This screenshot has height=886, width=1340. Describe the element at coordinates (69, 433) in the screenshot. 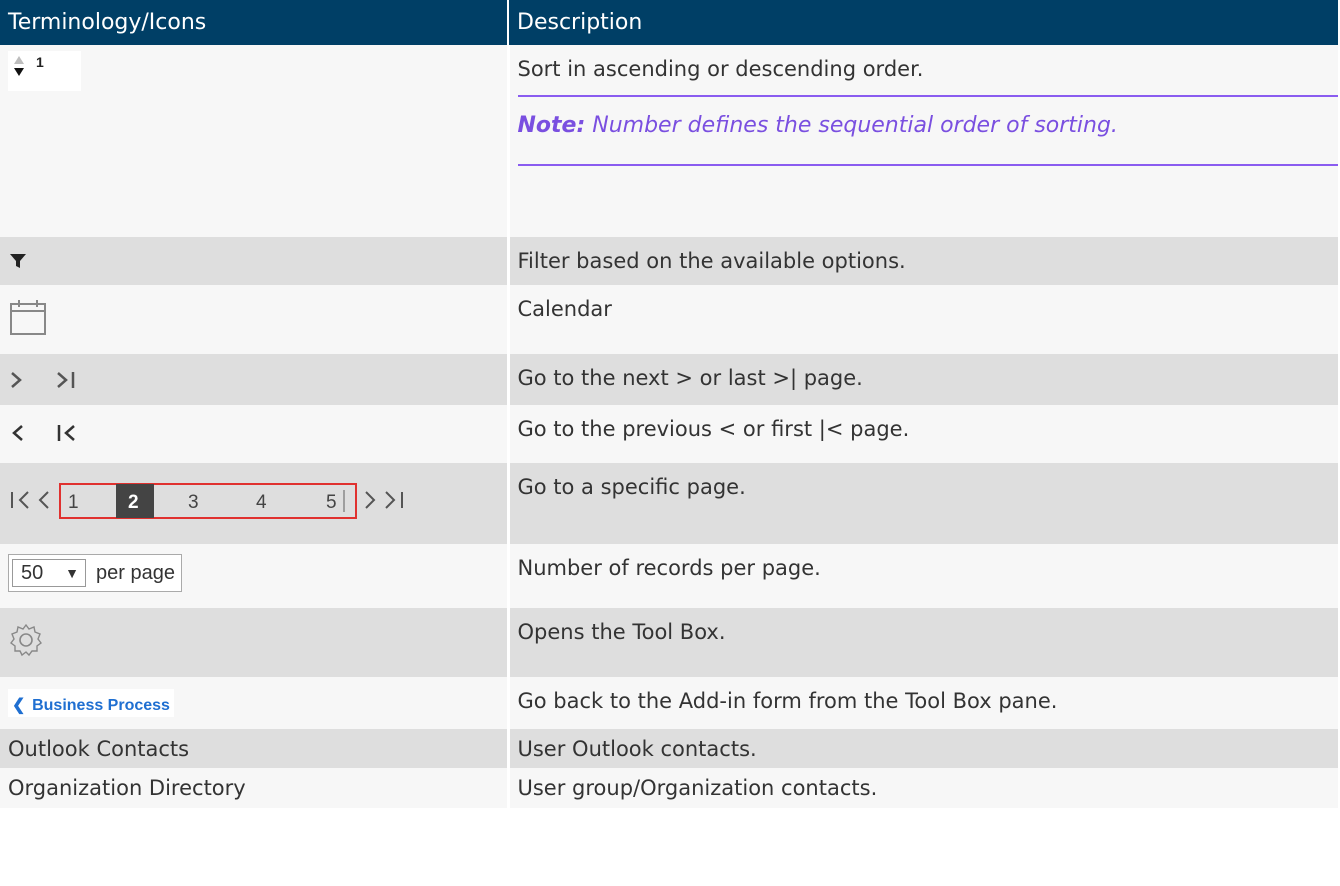

I see `first-icon` at that location.